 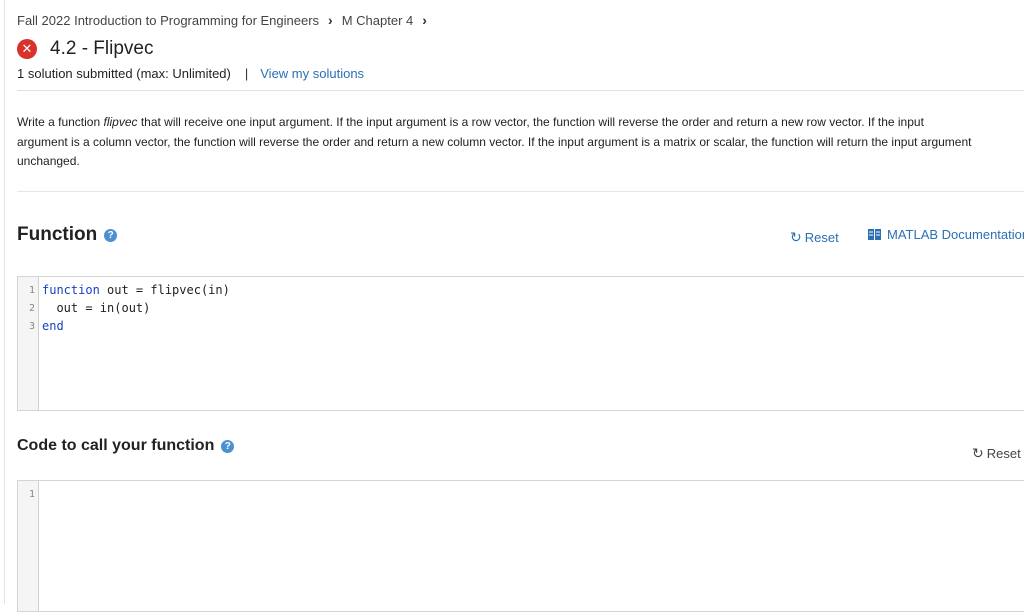 I want to click on code-line: 1, so click(x=521, y=494).